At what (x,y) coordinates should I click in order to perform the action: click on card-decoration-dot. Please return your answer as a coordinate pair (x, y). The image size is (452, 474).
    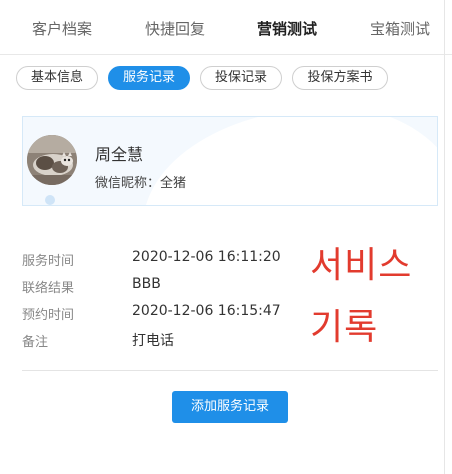
    Looking at the image, I should click on (50, 200).